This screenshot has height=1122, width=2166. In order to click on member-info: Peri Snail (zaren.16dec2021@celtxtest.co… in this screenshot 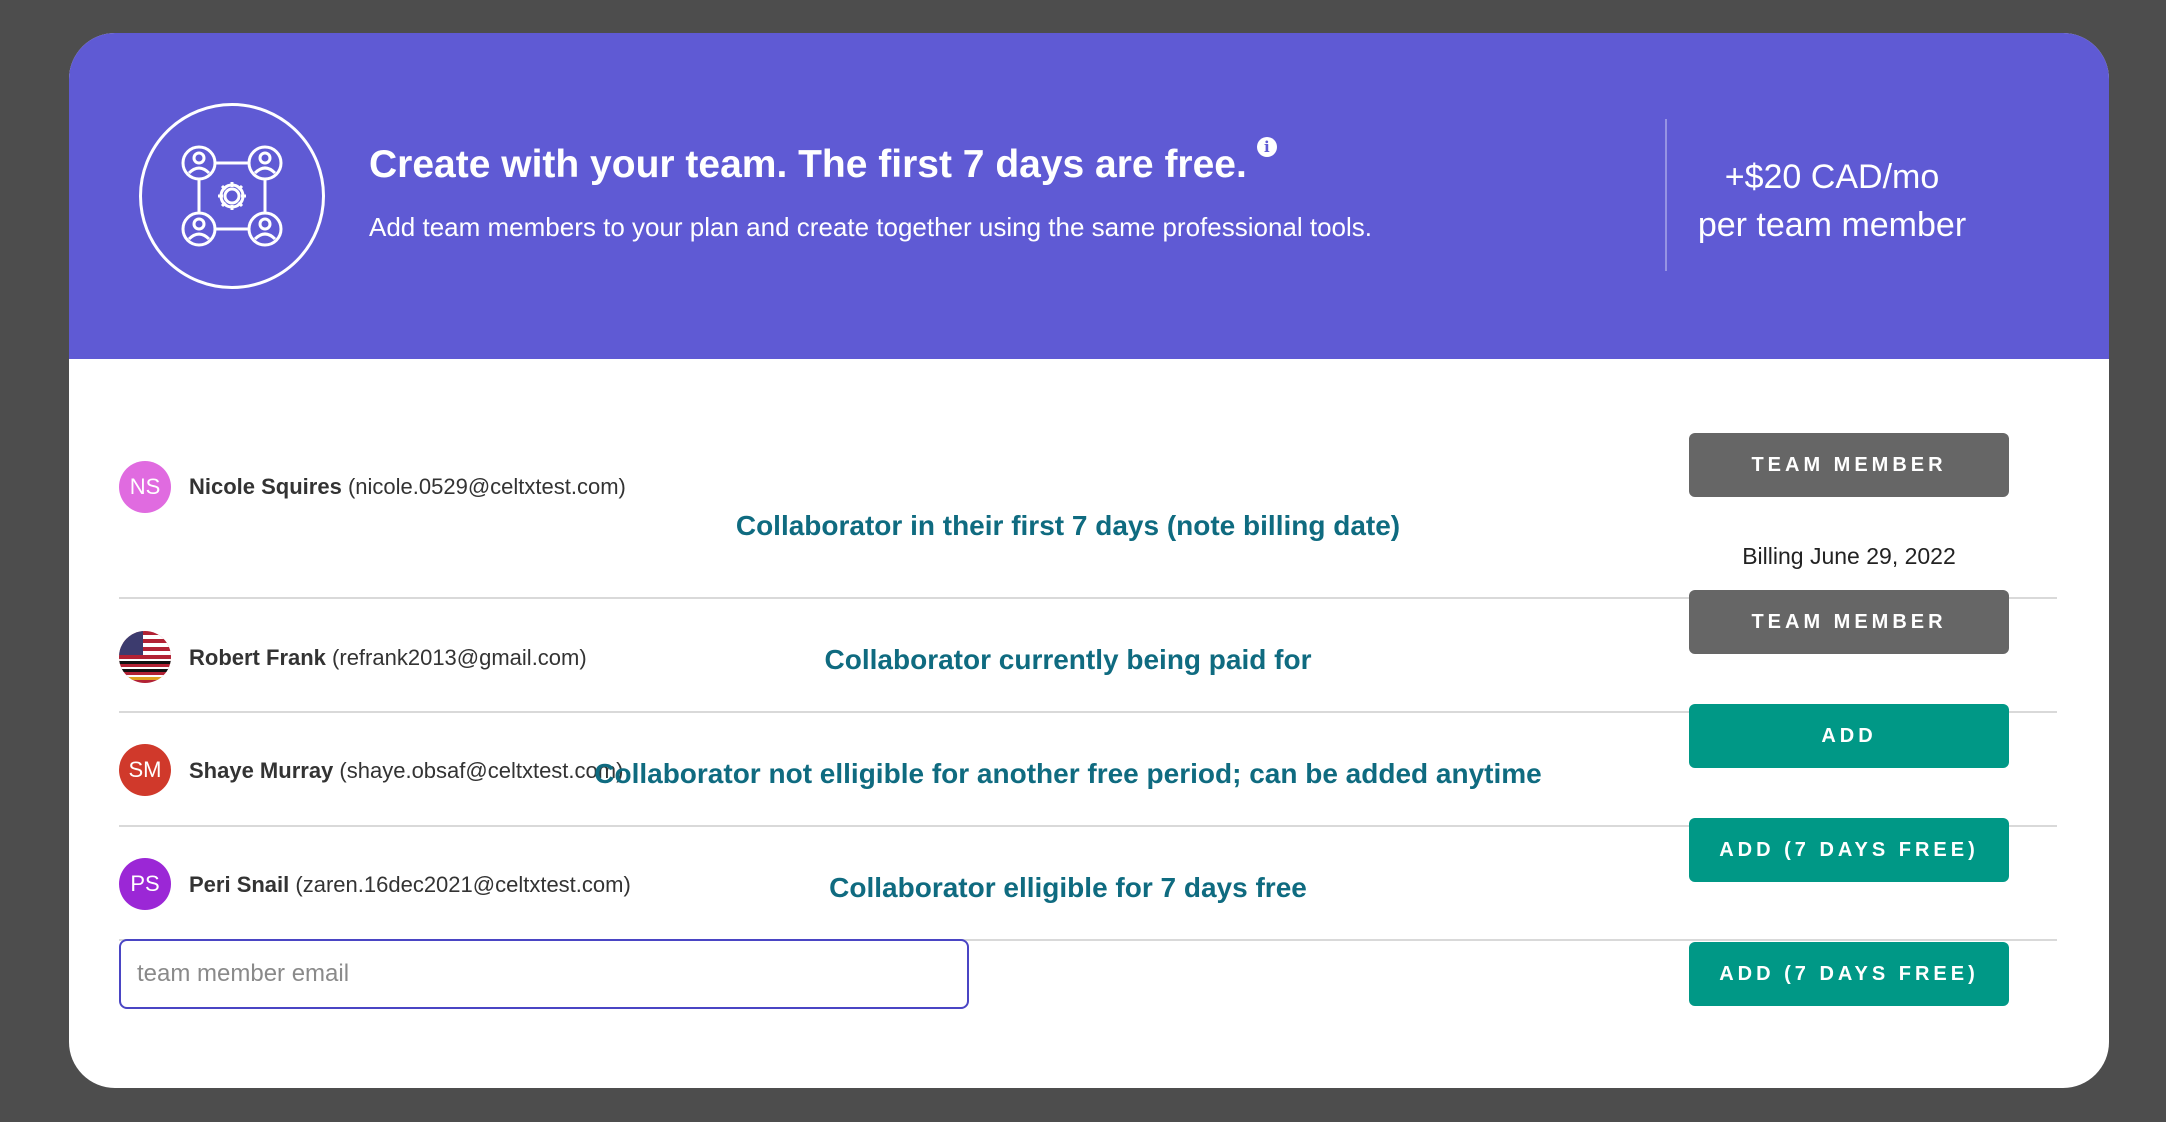, I will do `click(410, 885)`.